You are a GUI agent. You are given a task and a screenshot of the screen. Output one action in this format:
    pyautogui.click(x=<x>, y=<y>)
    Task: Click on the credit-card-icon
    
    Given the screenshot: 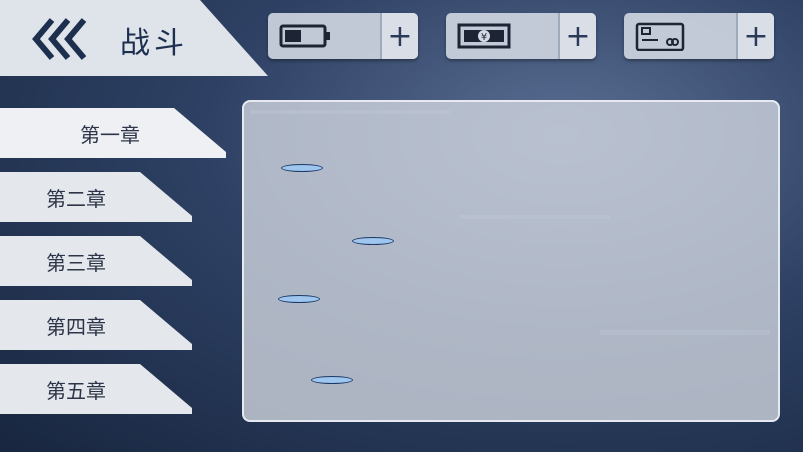 What is the action you would take?
    pyautogui.click(x=662, y=38)
    